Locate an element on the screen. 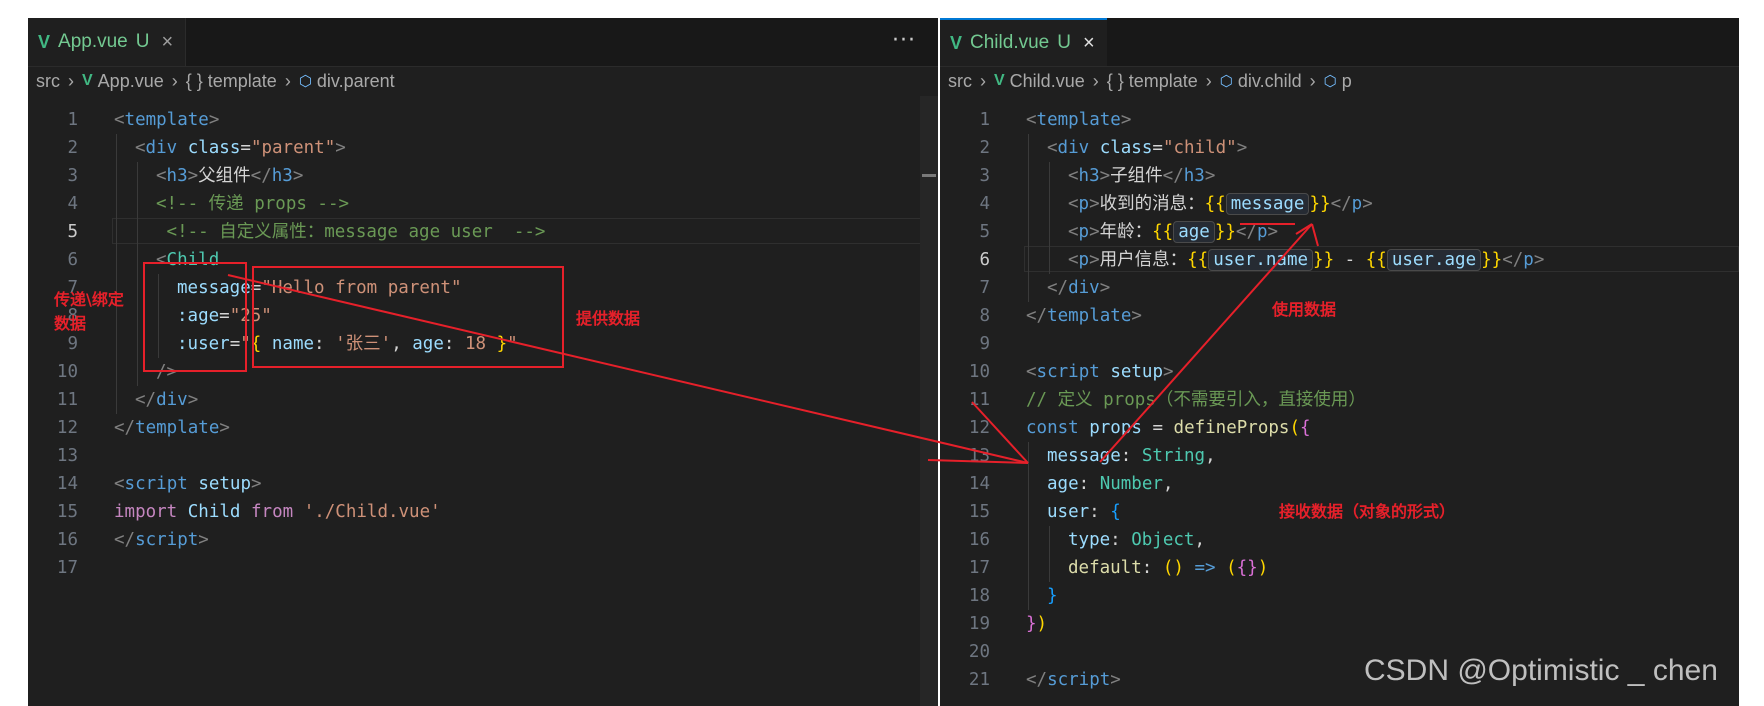  code-line: 17 default: () => ({}) is located at coordinates (1339, 568).